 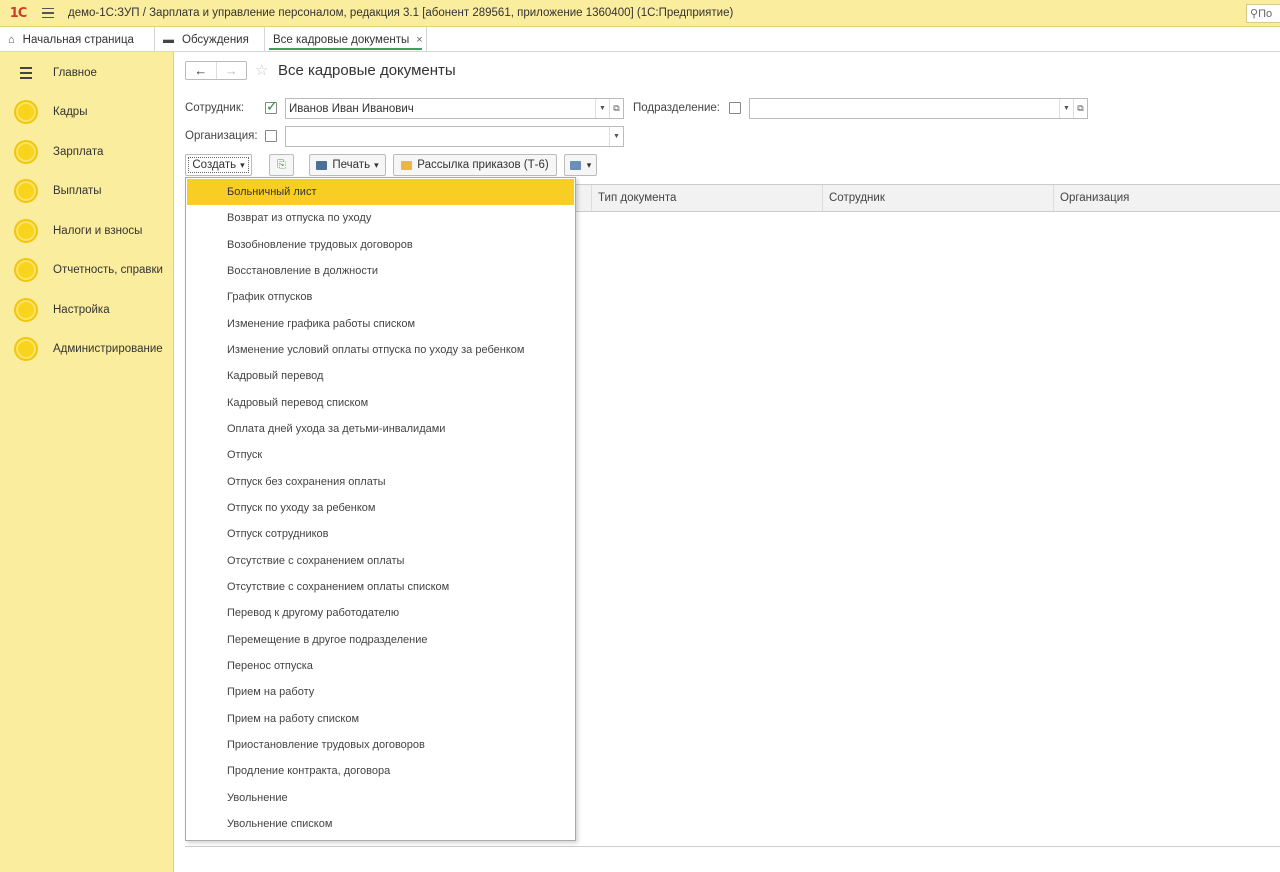 I want to click on attachment-icon, so click(x=575, y=165).